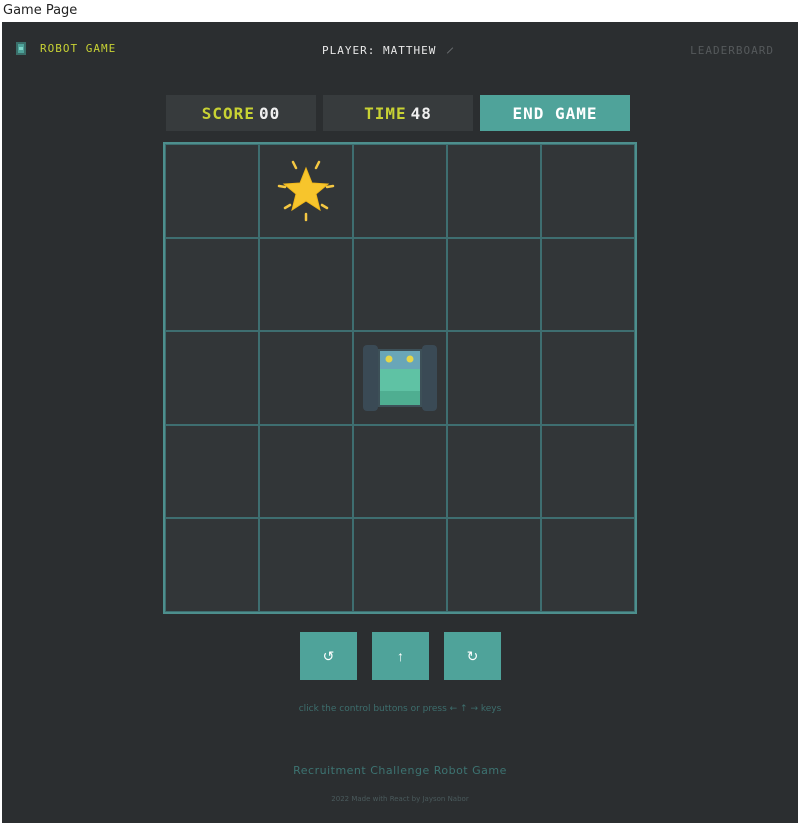  I want to click on rotate-right-button: ↻, so click(472, 656).